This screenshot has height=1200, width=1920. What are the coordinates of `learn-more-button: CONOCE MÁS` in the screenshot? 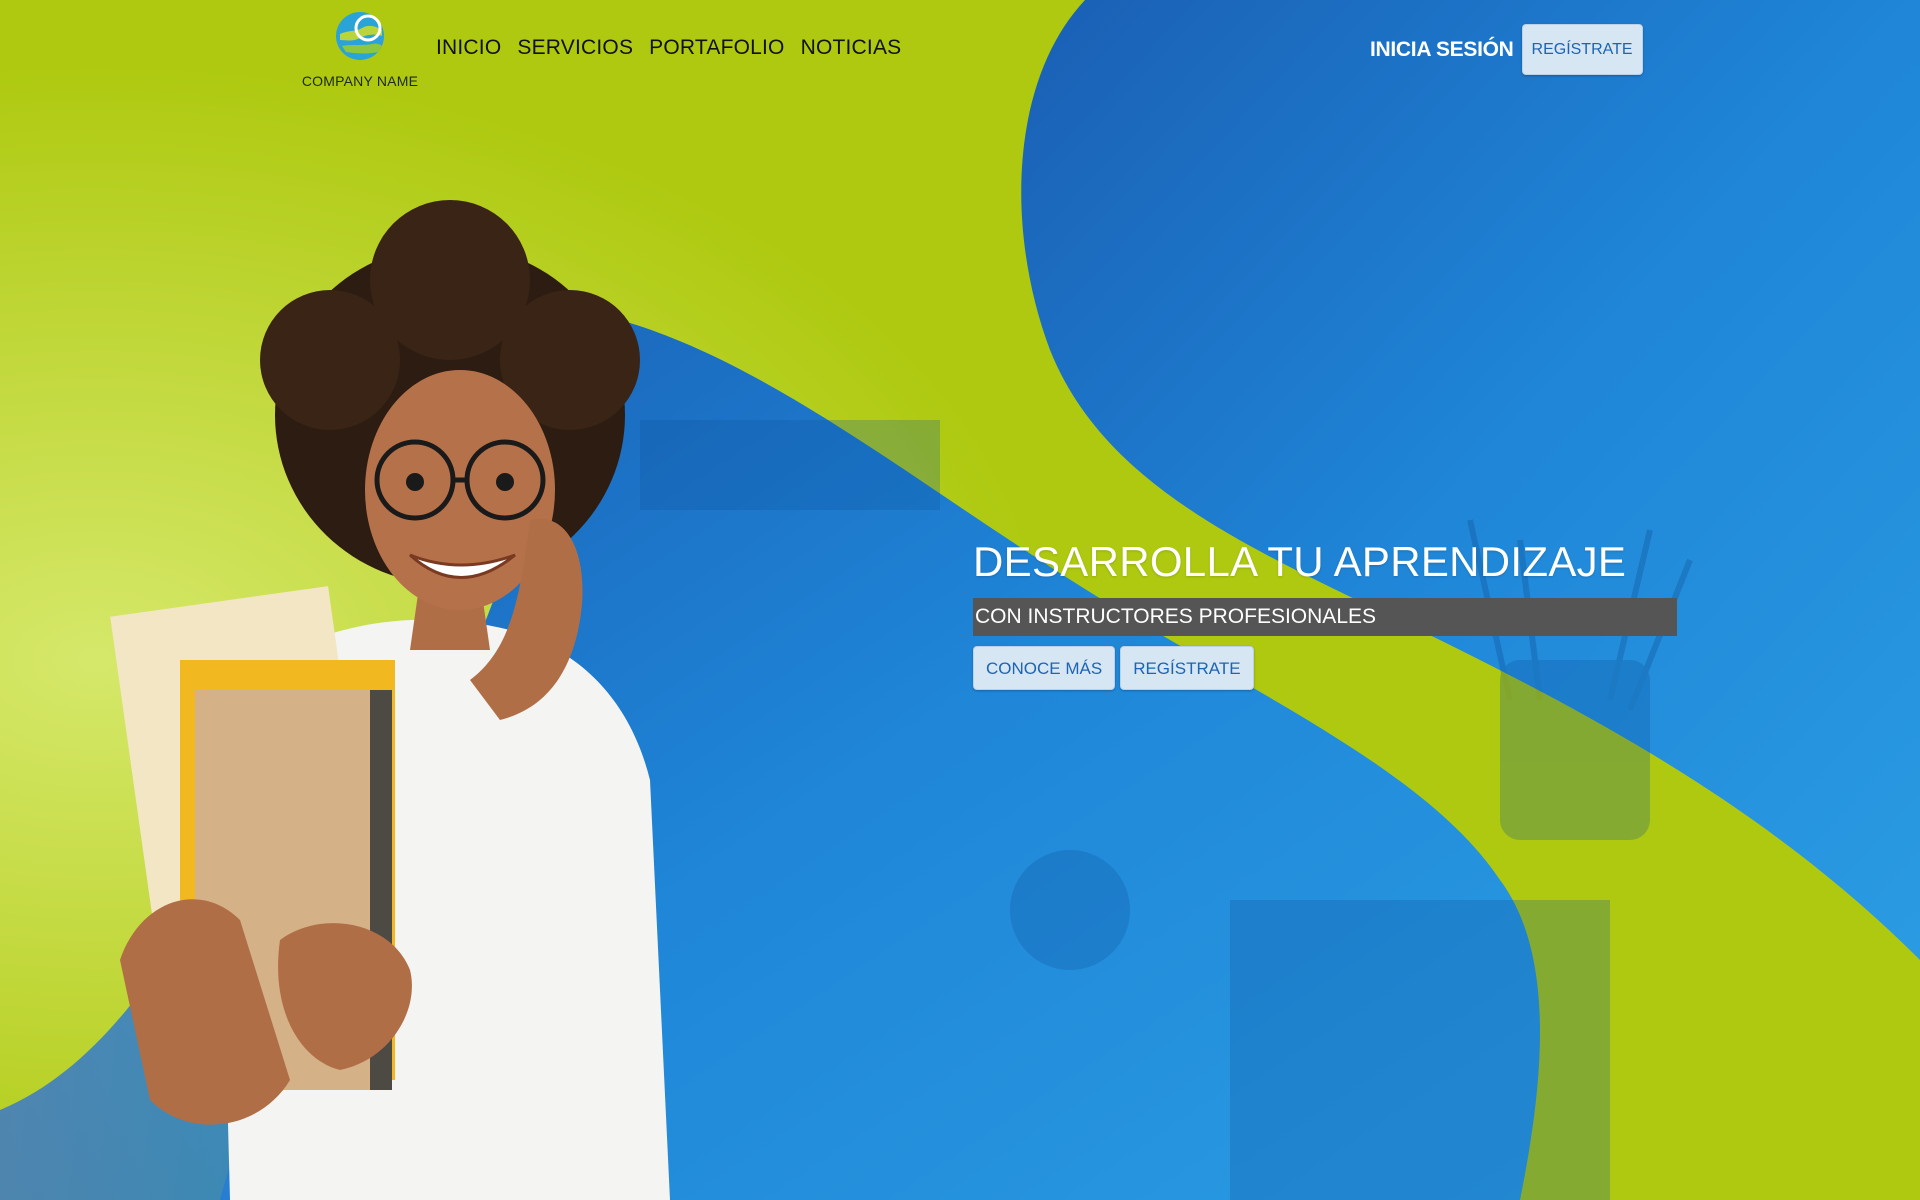 It's located at (1044, 668).